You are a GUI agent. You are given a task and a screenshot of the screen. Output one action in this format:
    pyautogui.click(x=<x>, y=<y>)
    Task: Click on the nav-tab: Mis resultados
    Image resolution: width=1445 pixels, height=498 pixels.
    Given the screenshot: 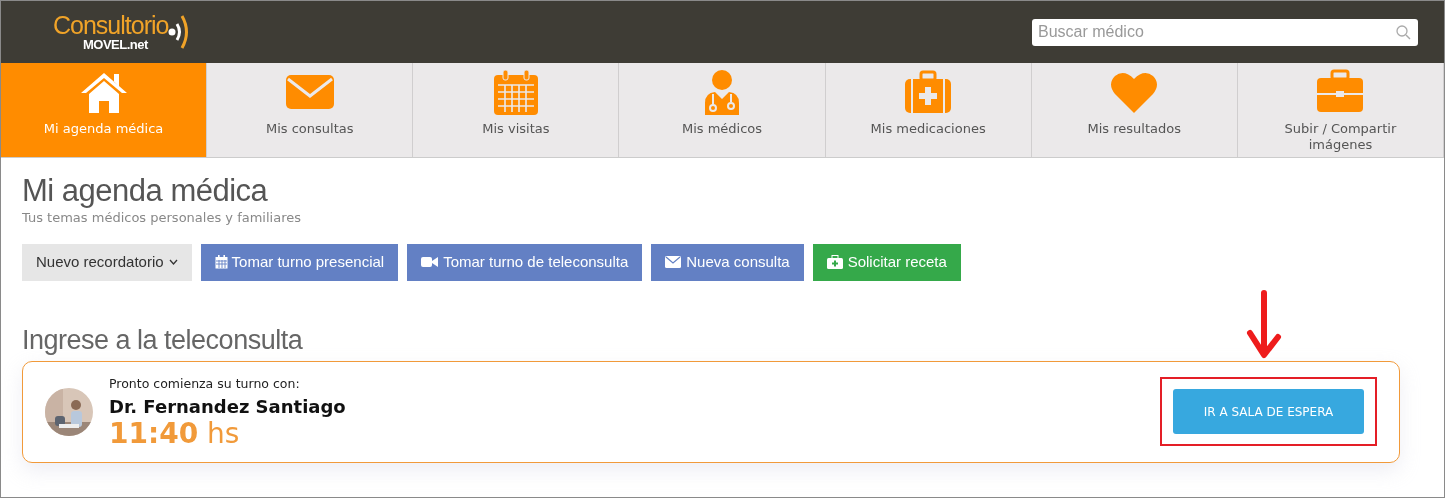 What is the action you would take?
    pyautogui.click(x=1134, y=110)
    